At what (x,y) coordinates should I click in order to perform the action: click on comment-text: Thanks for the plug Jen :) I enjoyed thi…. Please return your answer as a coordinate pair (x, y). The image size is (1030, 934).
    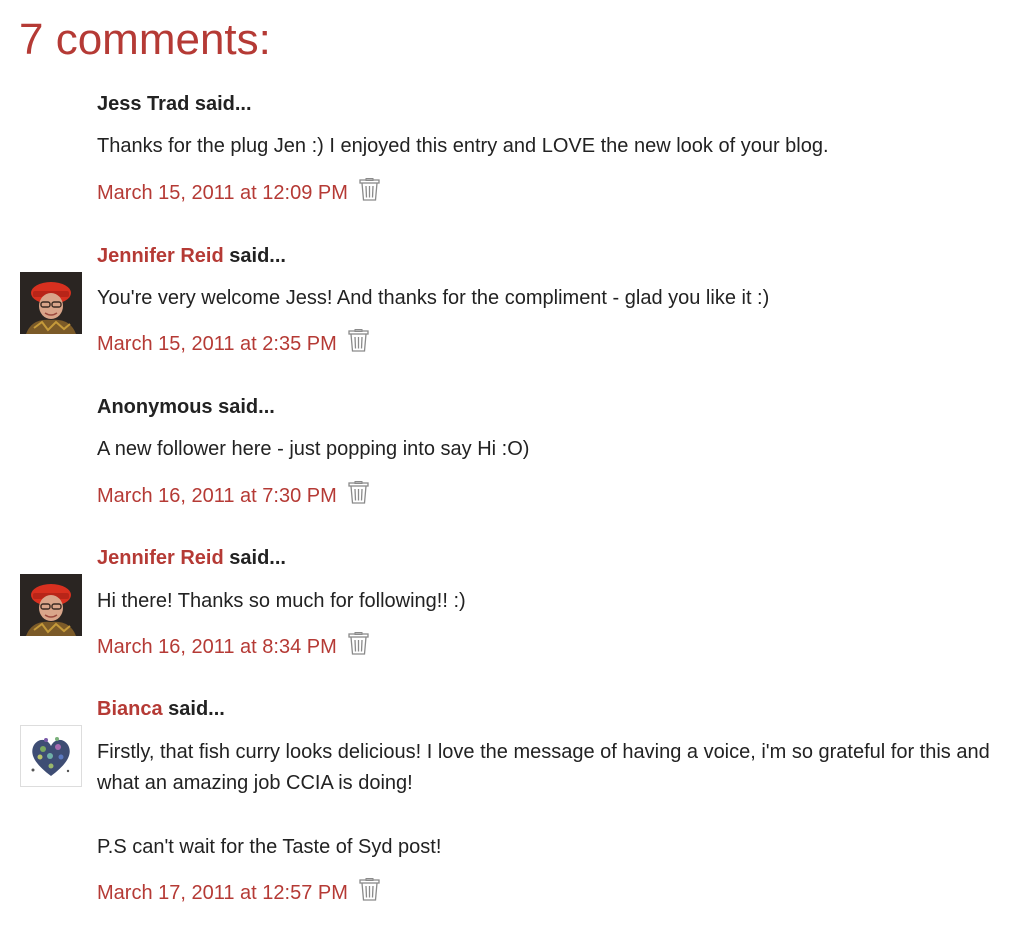
    Looking at the image, I should click on (463, 146).